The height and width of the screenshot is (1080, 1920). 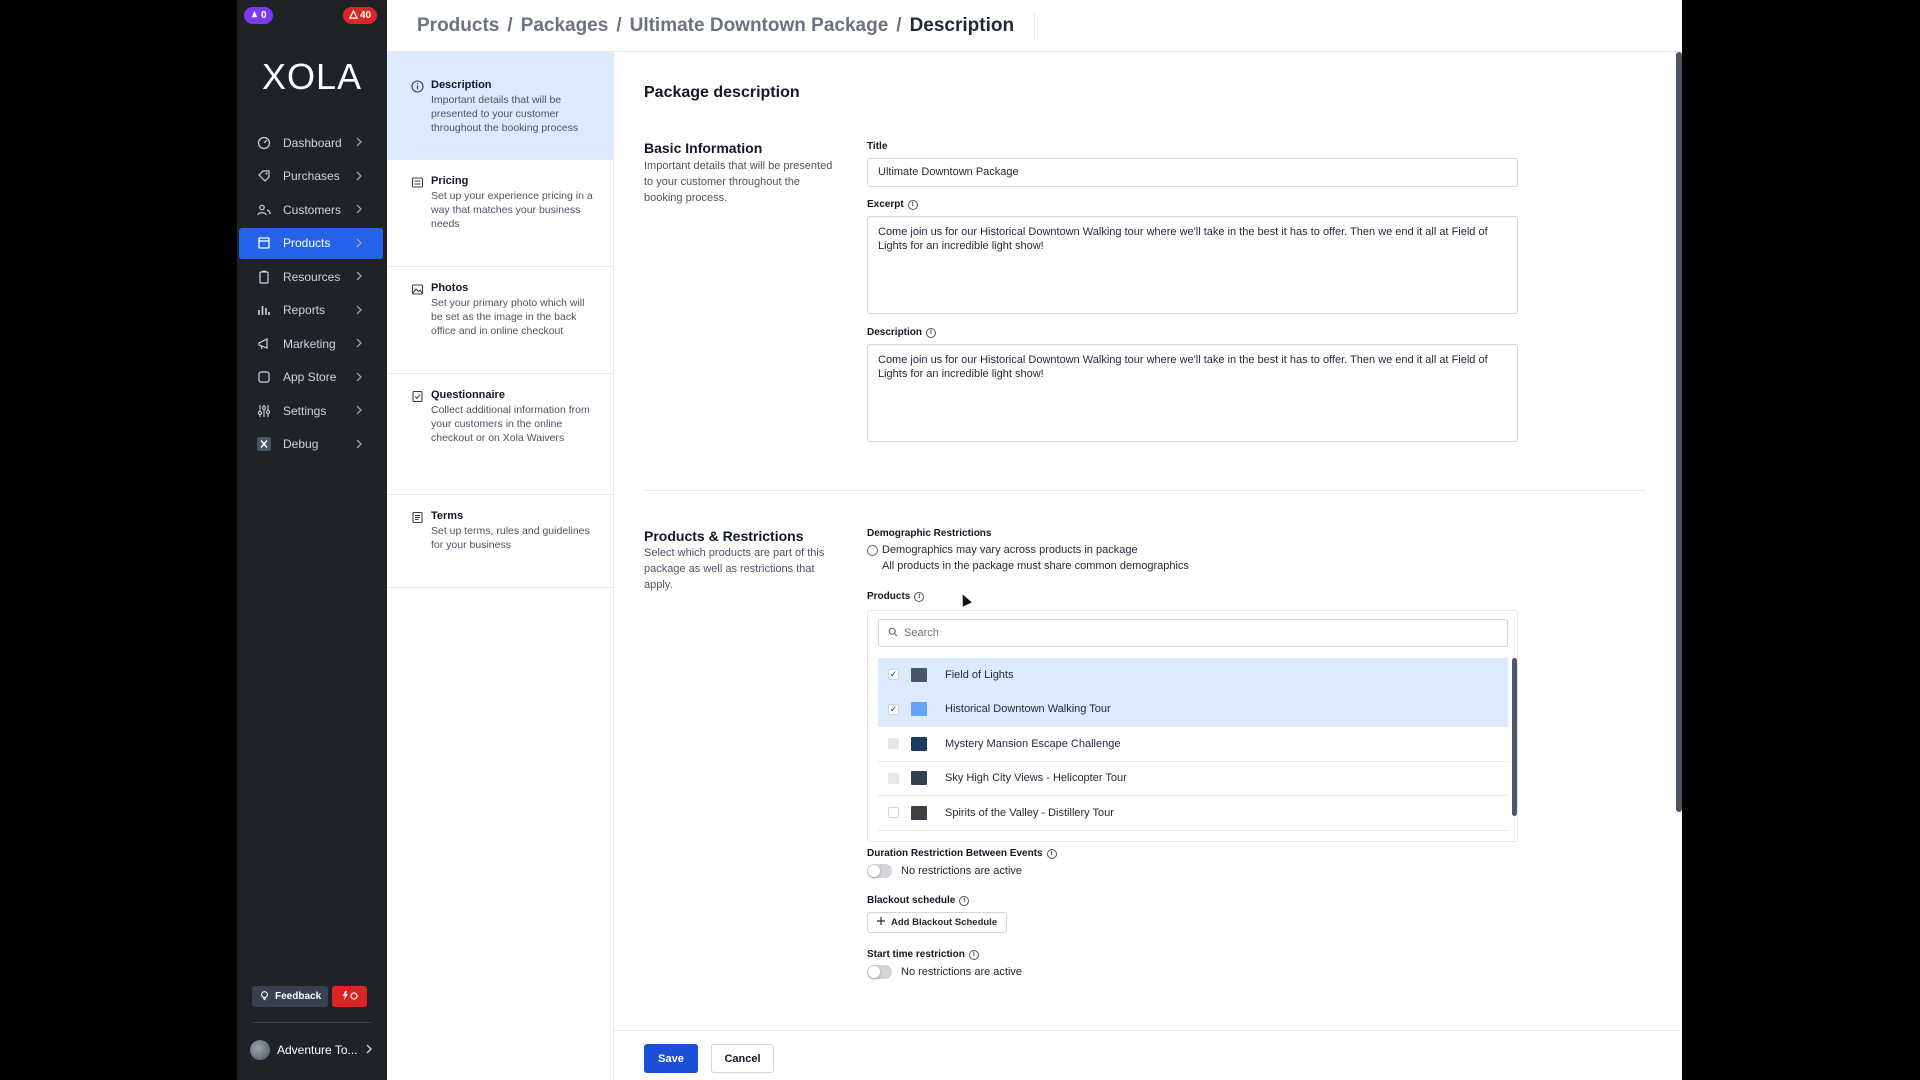 I want to click on product-search-input: Search, so click(x=1193, y=633).